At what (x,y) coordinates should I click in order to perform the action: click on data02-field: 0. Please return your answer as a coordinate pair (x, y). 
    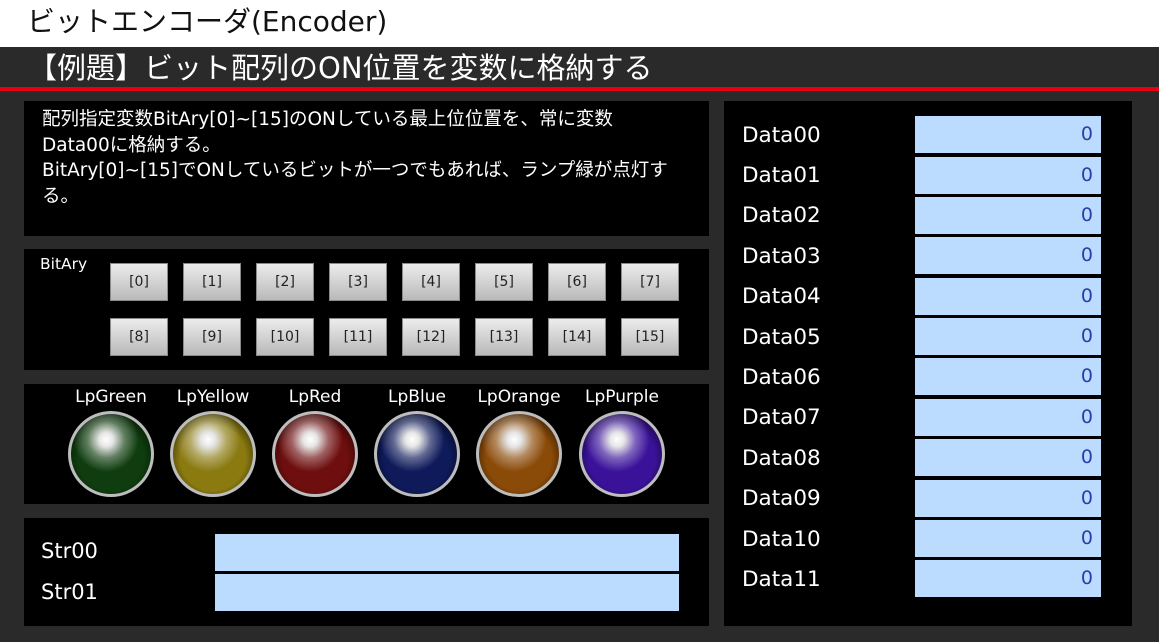
    Looking at the image, I should click on (1008, 215).